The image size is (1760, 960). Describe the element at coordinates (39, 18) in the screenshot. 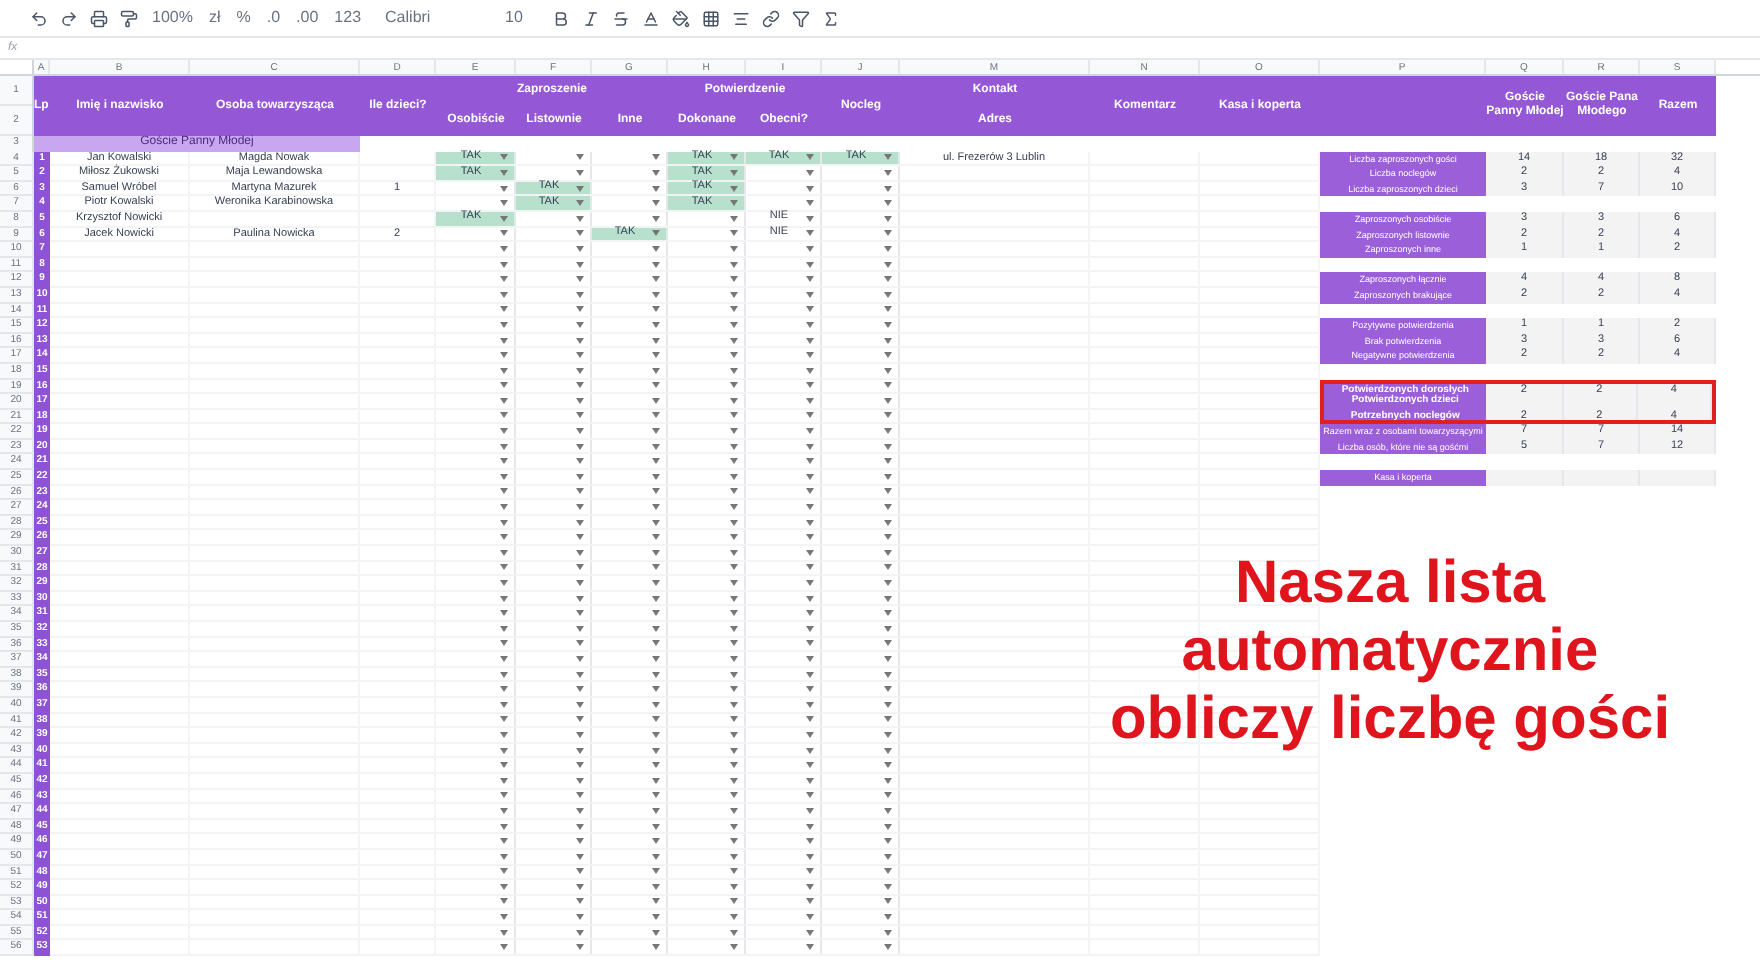

I see `undo-icon` at that location.